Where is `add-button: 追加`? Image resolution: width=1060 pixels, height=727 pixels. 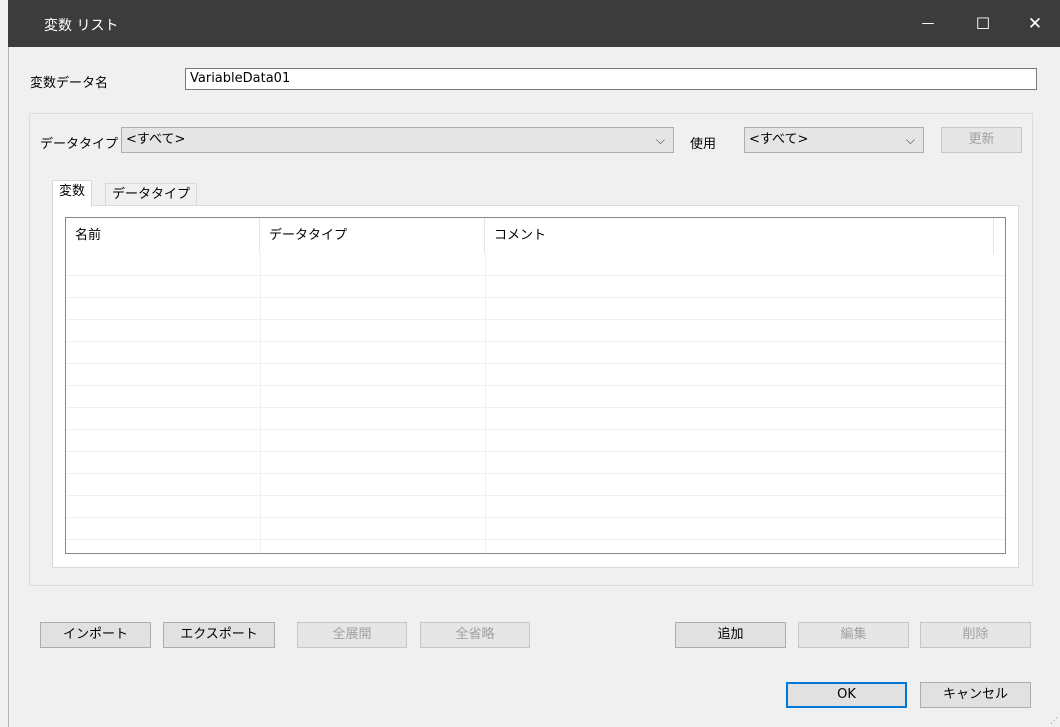
add-button: 追加 is located at coordinates (730, 635).